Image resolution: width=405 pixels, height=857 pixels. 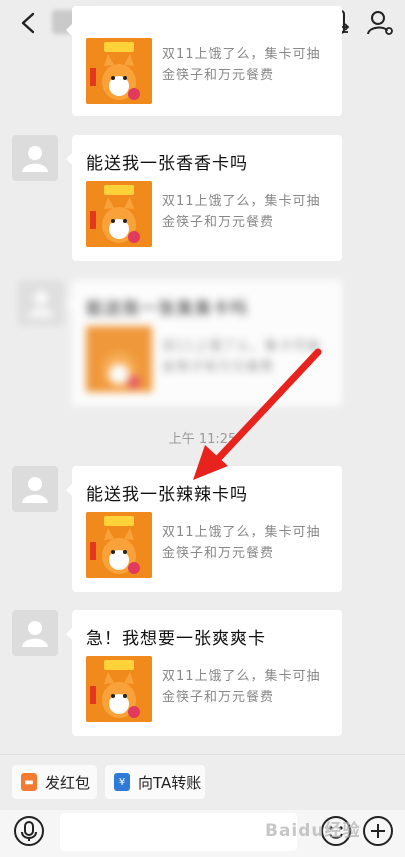 I want to click on message-bubble: 能送我一张臭臭卡吗 双11上饿了么，集卡可抽 金筷子和万元餐费, so click(x=204, y=343).